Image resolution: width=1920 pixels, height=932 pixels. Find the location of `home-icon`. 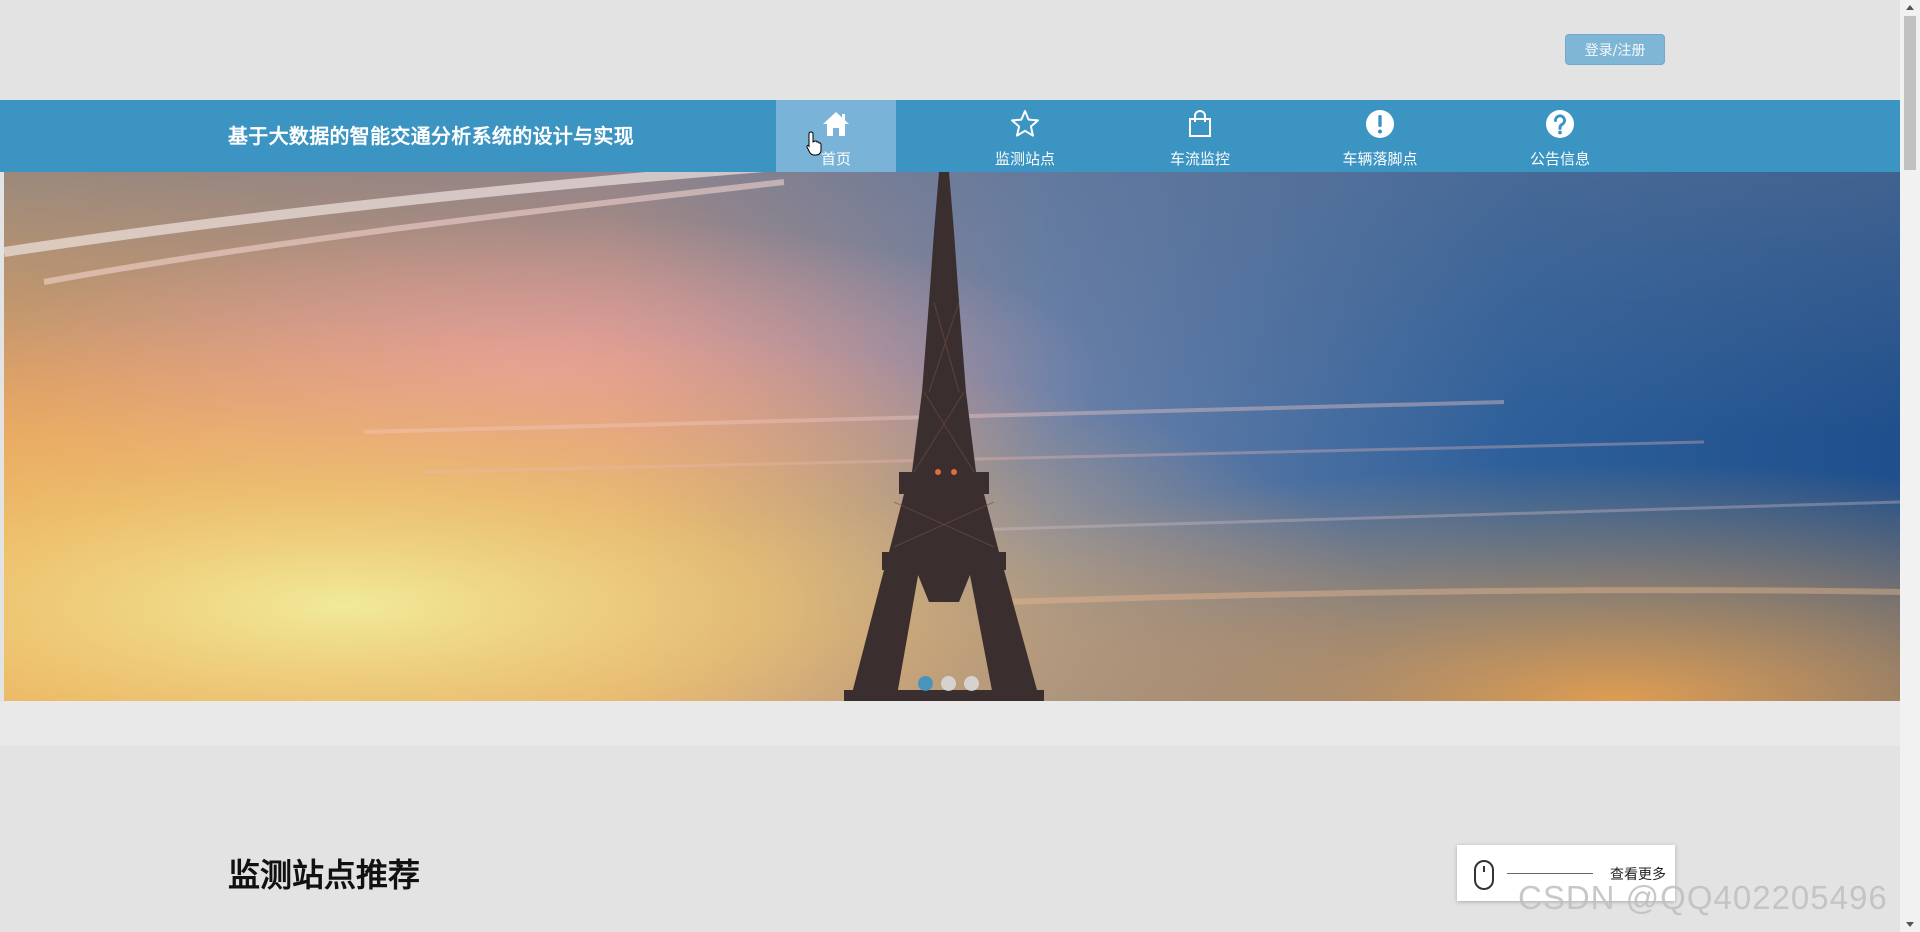

home-icon is located at coordinates (836, 124).